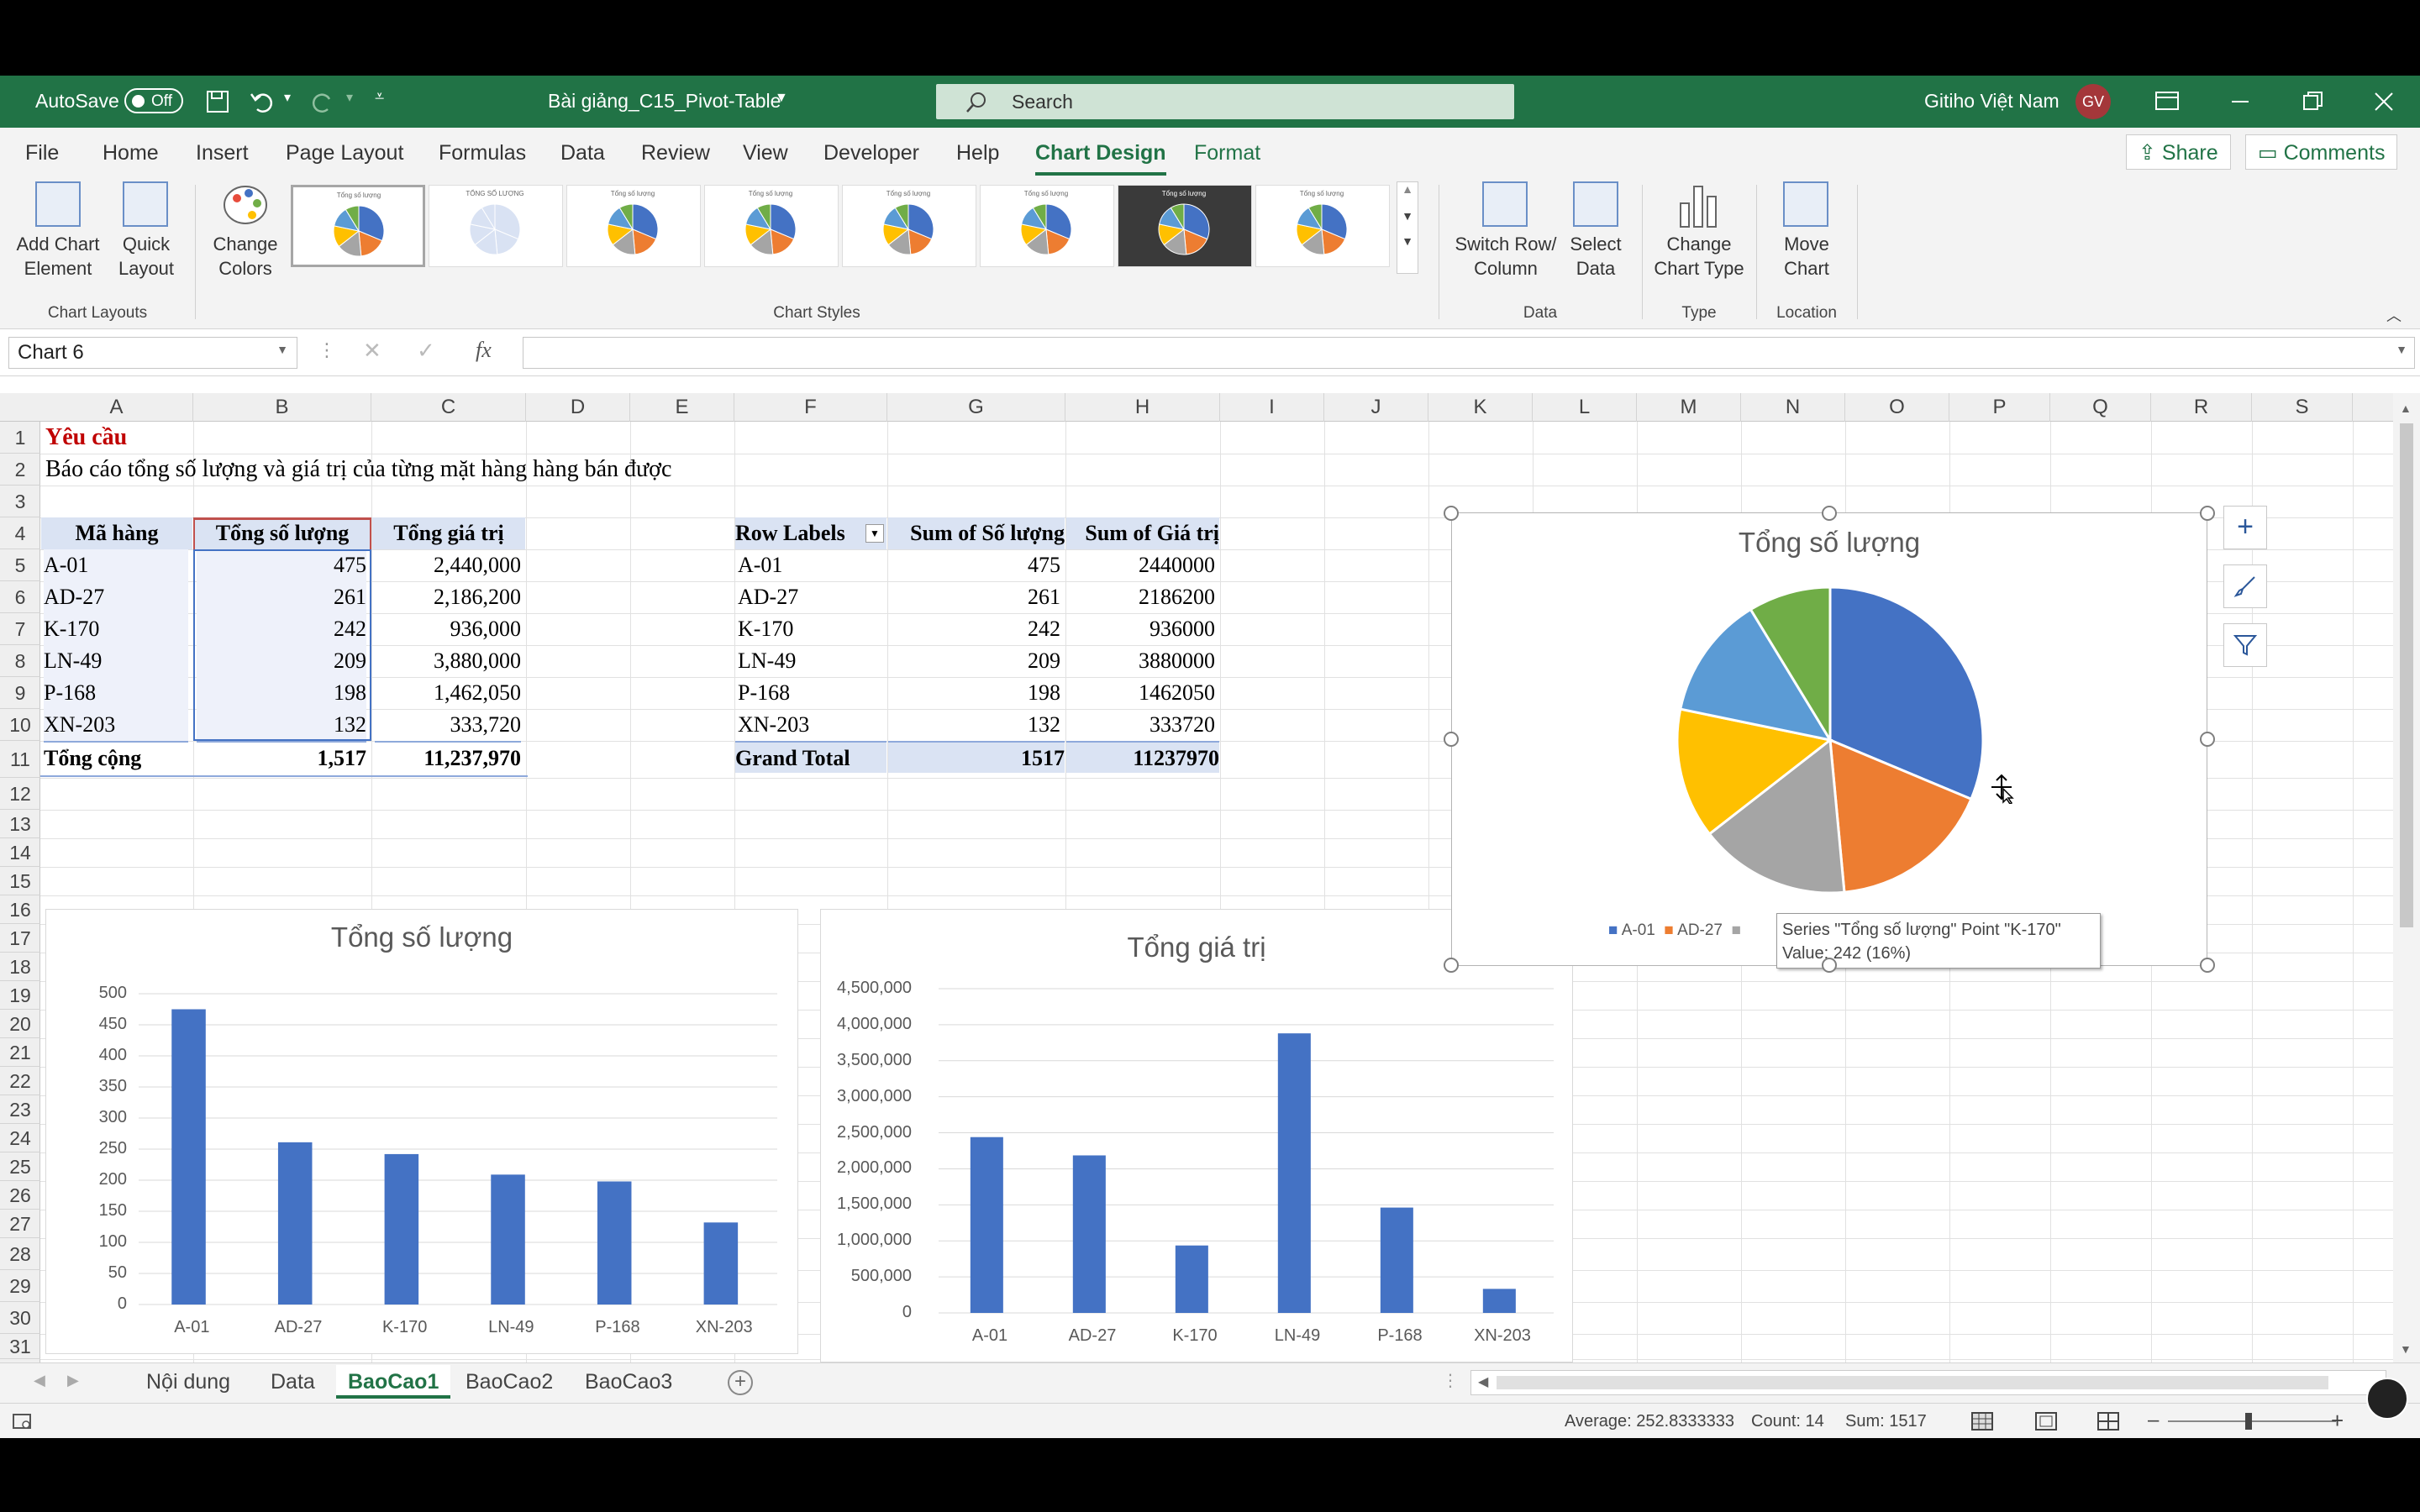 The width and height of the screenshot is (2420, 1512). What do you see at coordinates (510, 1382) in the screenshot?
I see `sheet-tab-baocao2: BaoCao2` at bounding box center [510, 1382].